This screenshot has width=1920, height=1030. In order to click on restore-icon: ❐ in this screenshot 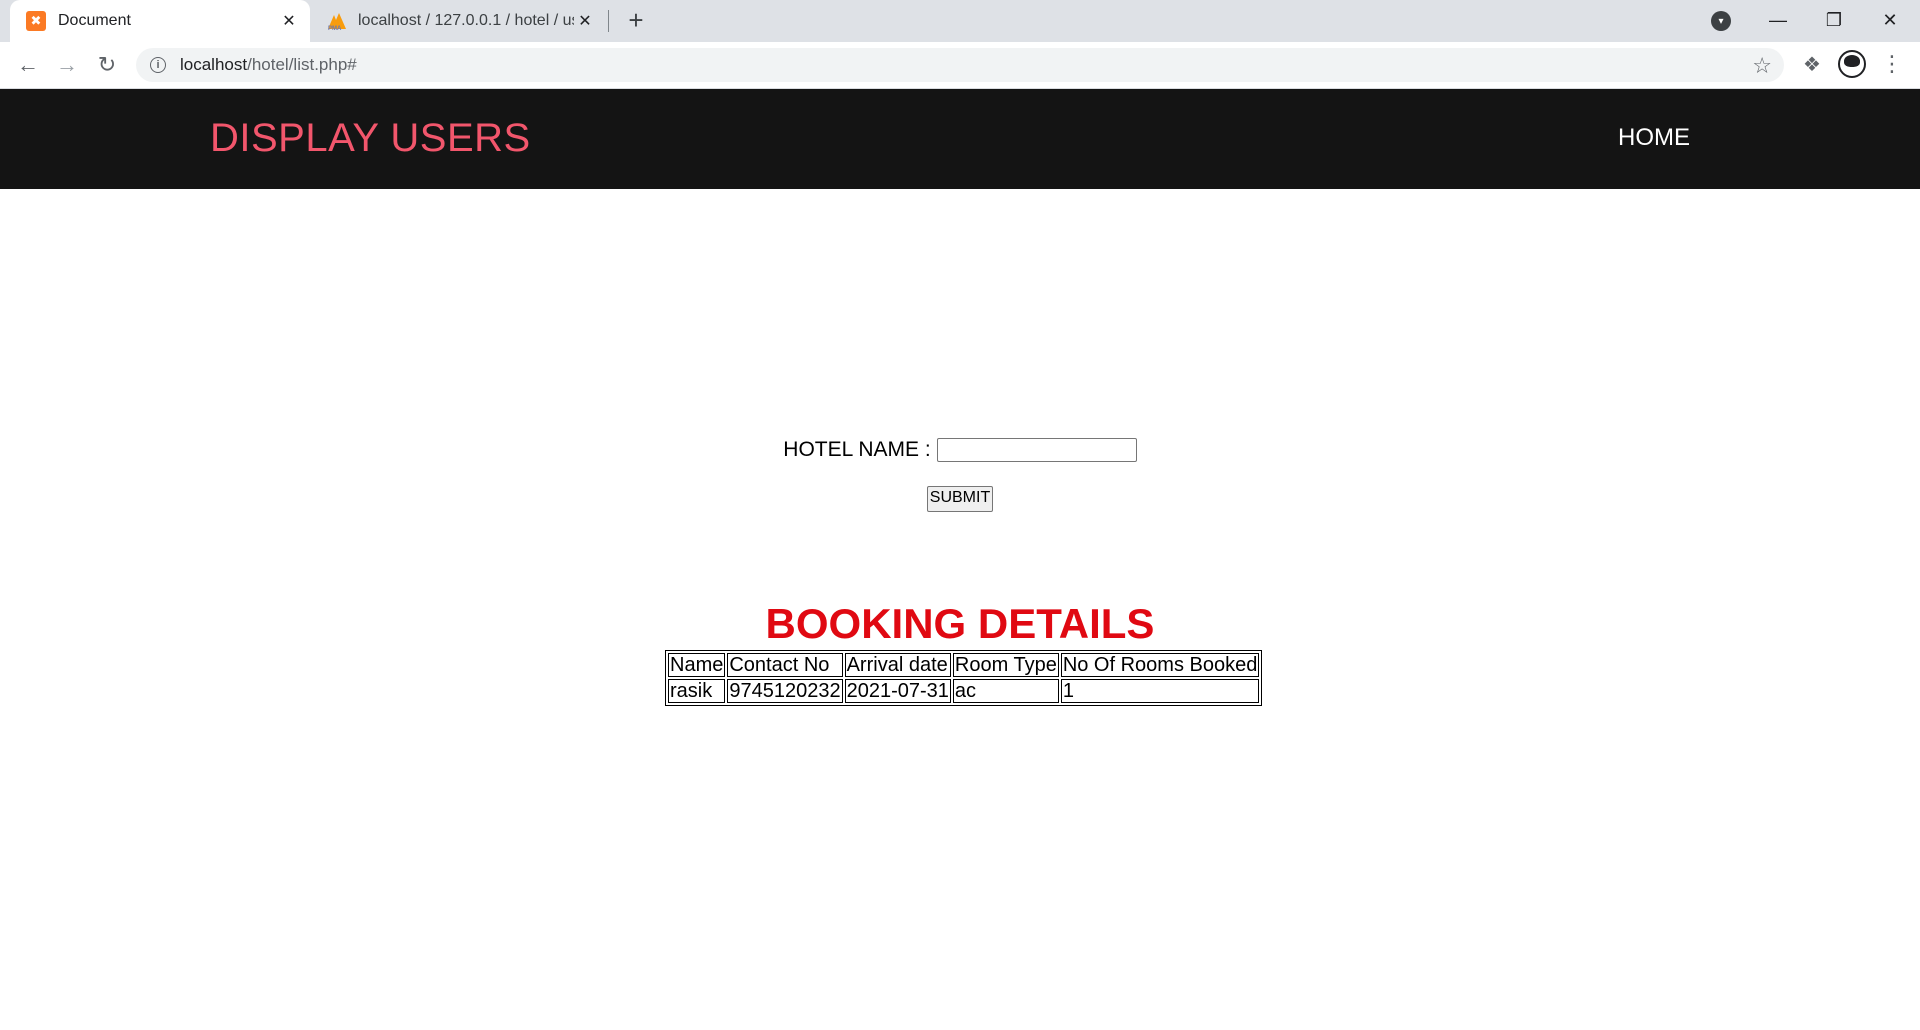, I will do `click(1834, 20)`.